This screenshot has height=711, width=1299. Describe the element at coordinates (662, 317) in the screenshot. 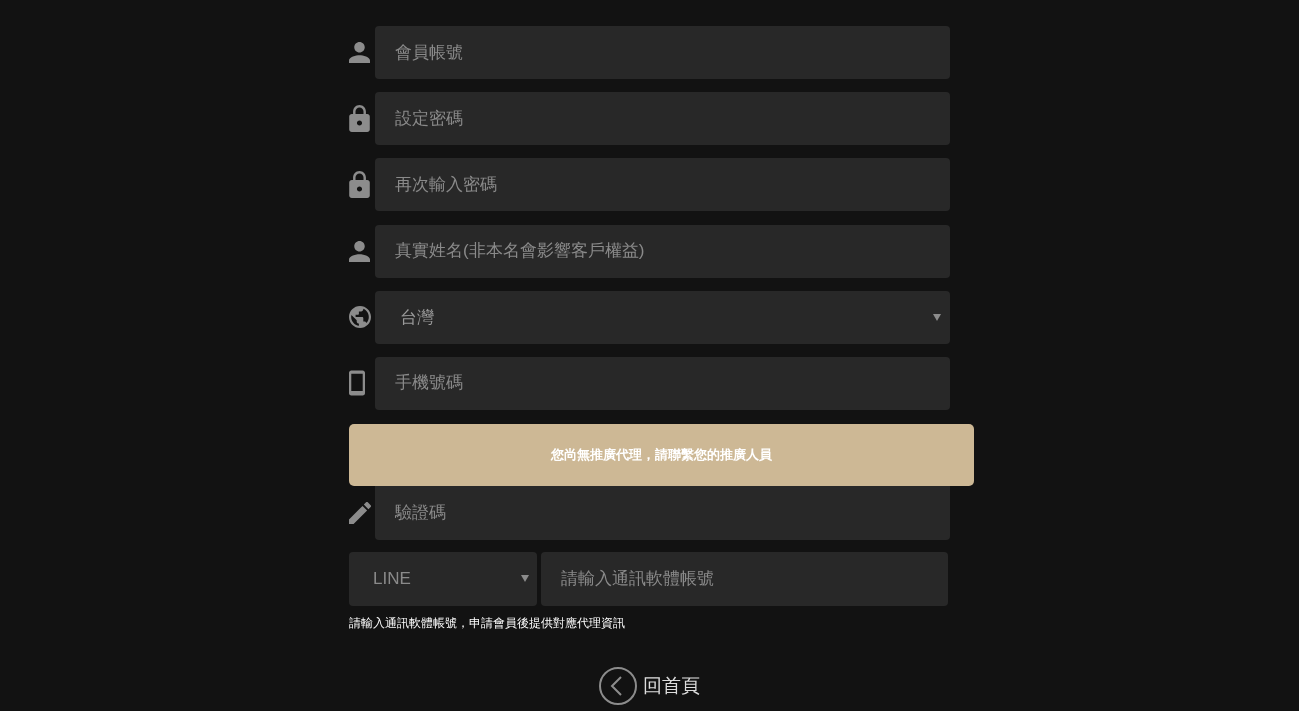

I see `country-select: 台灣` at that location.